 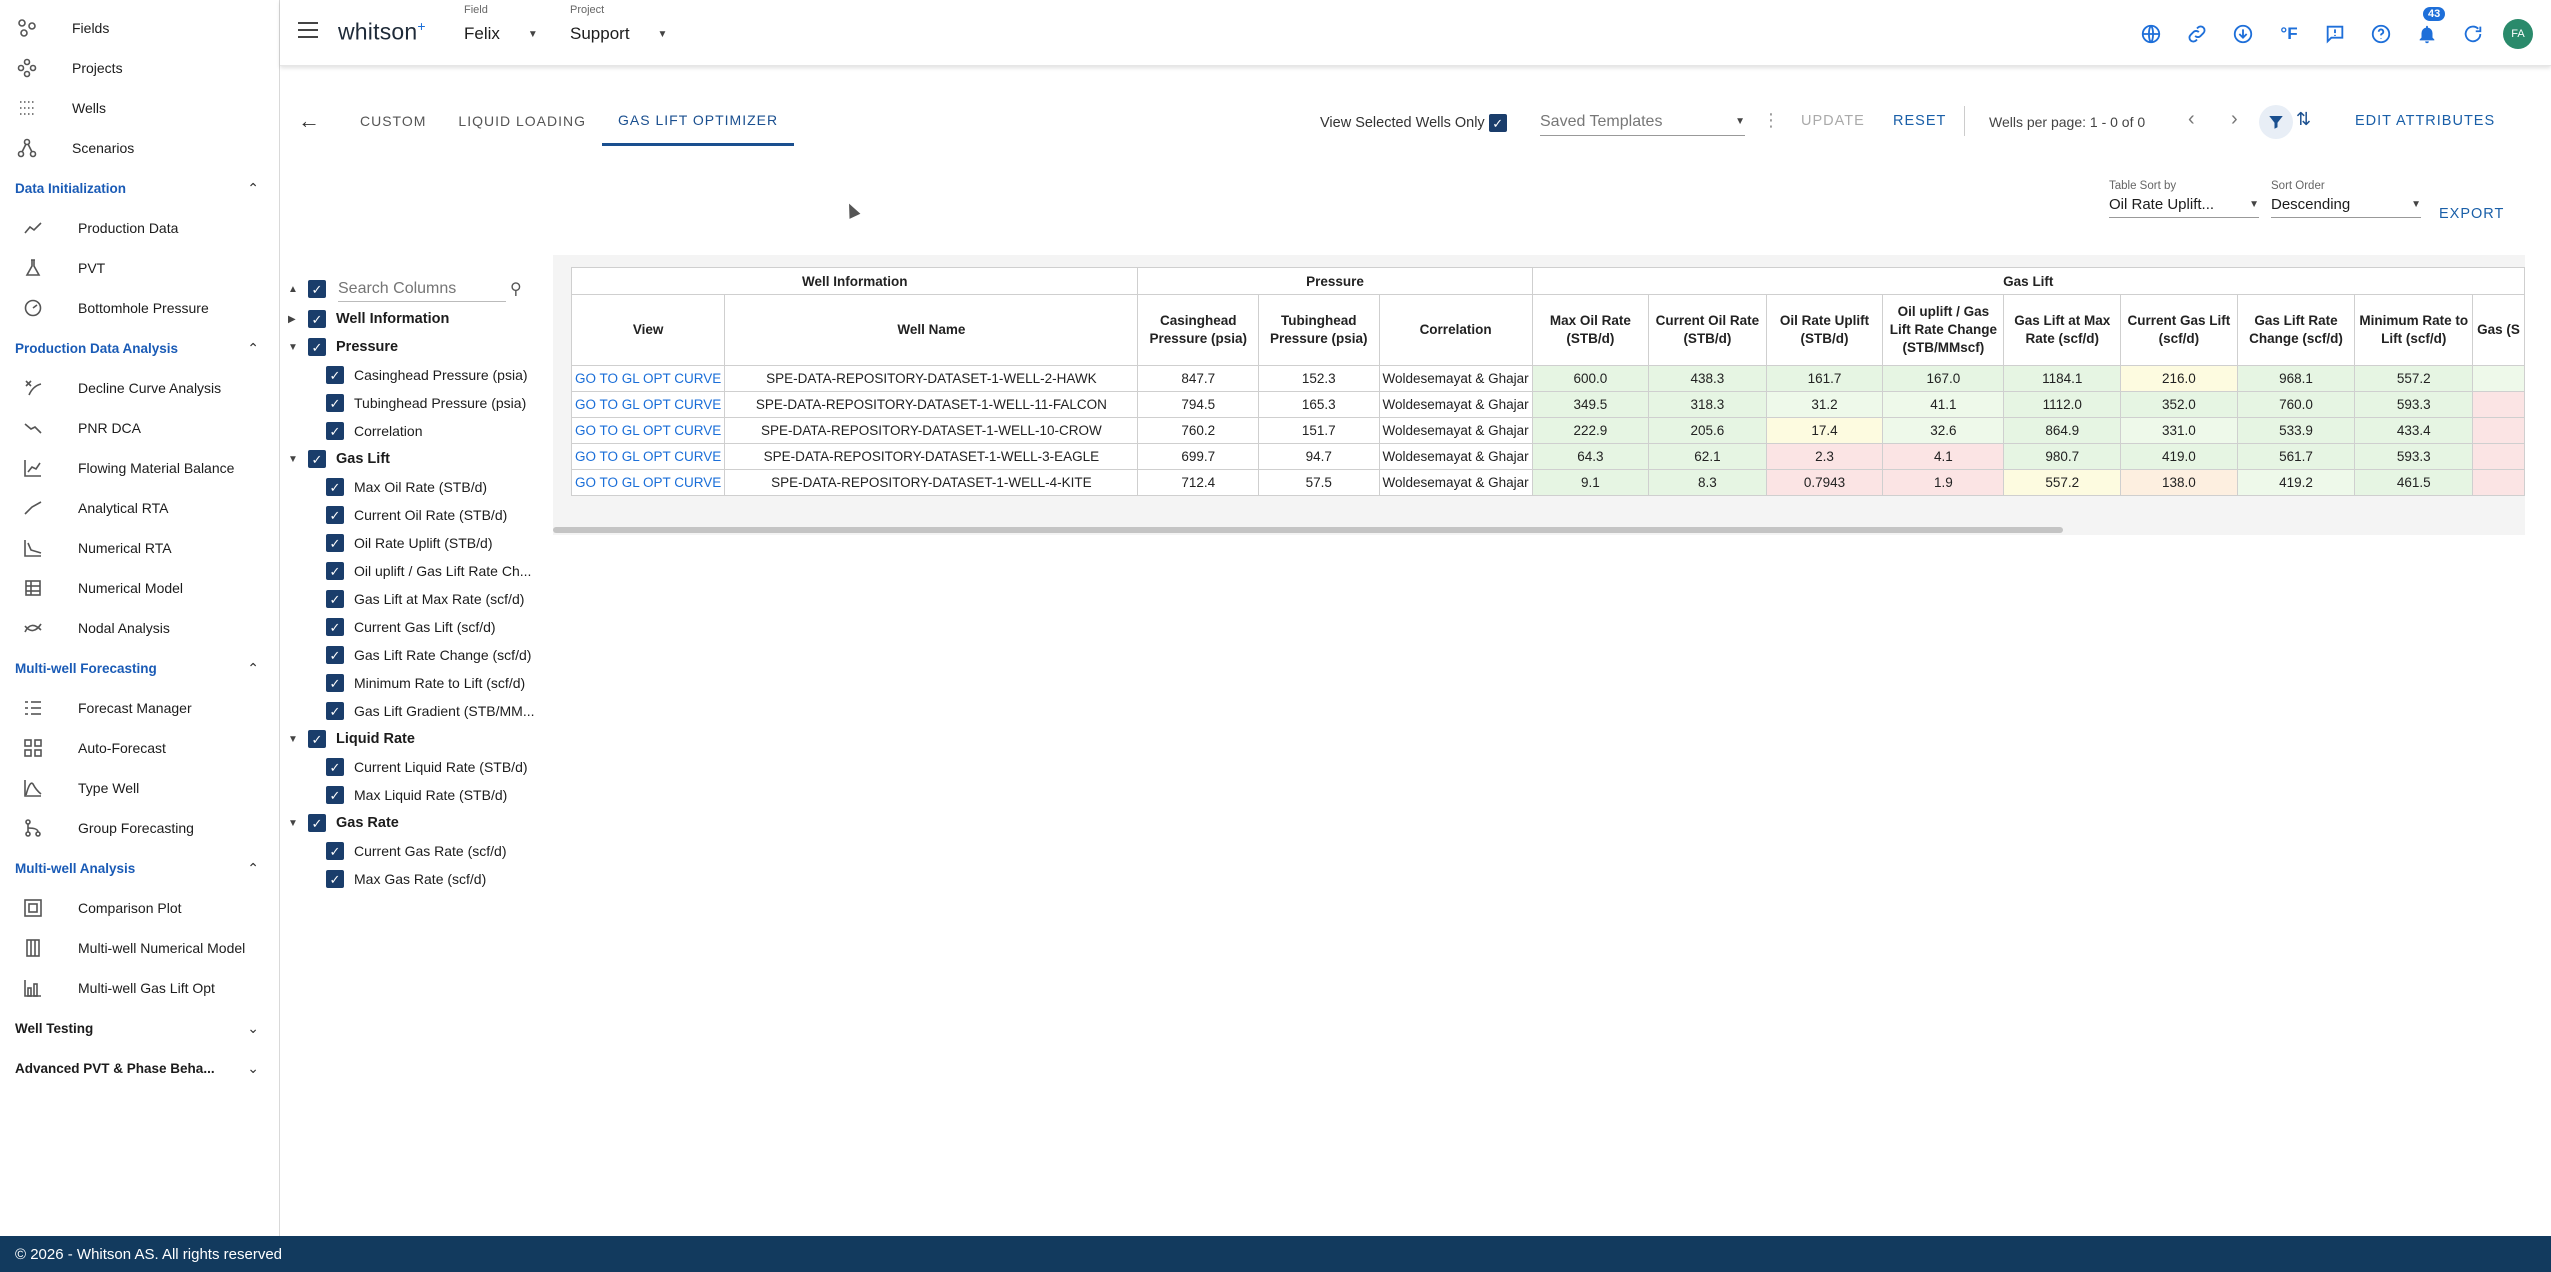 I want to click on column-header: Well Name, so click(x=931, y=330).